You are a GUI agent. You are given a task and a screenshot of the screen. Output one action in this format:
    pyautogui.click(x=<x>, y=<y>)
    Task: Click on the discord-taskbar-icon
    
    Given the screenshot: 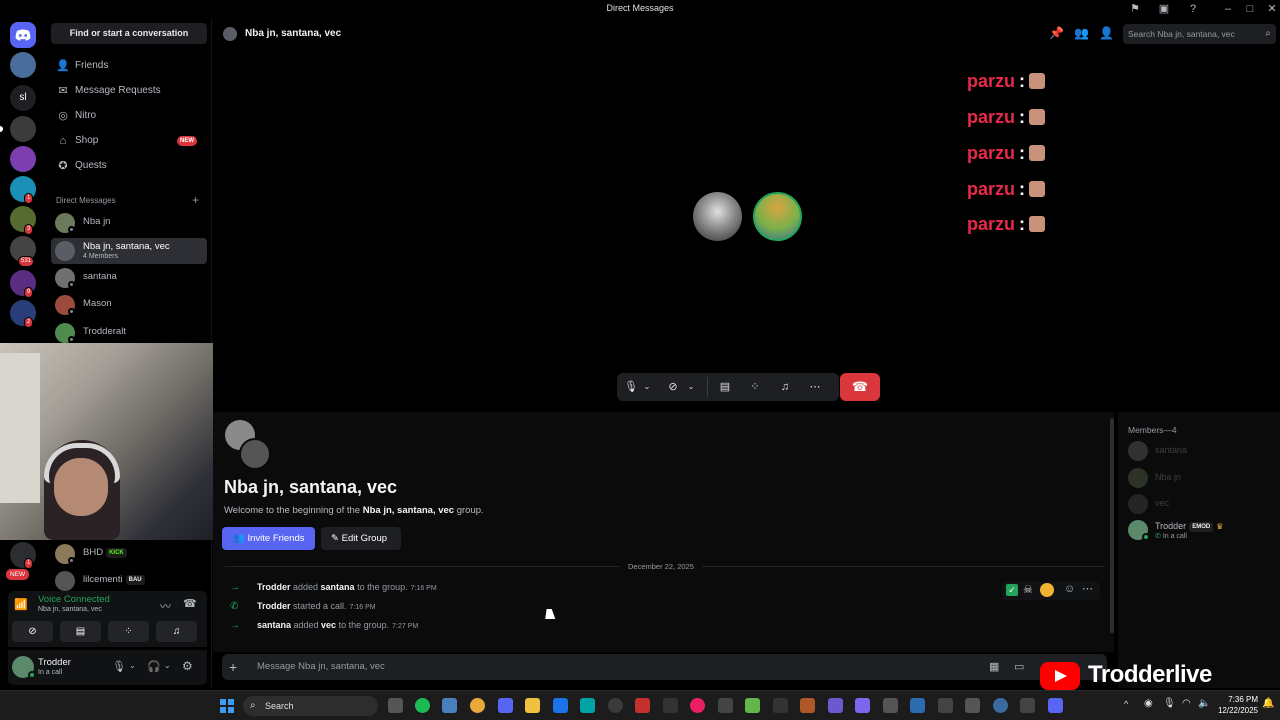 What is the action you would take?
    pyautogui.click(x=505, y=705)
    